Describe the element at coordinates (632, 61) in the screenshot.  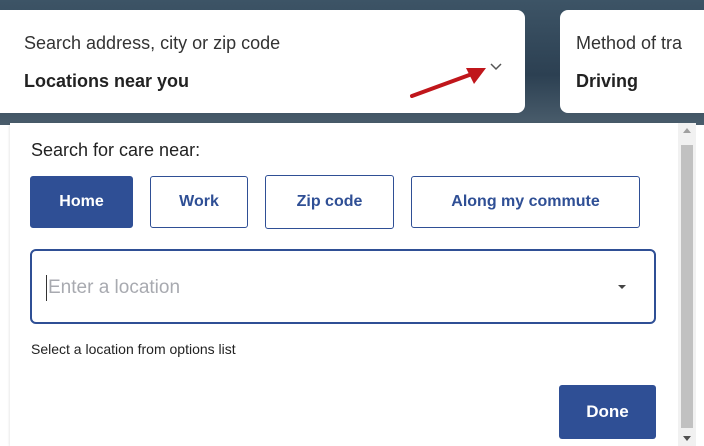
I see `travel-method-card: Method of tra Driving` at that location.